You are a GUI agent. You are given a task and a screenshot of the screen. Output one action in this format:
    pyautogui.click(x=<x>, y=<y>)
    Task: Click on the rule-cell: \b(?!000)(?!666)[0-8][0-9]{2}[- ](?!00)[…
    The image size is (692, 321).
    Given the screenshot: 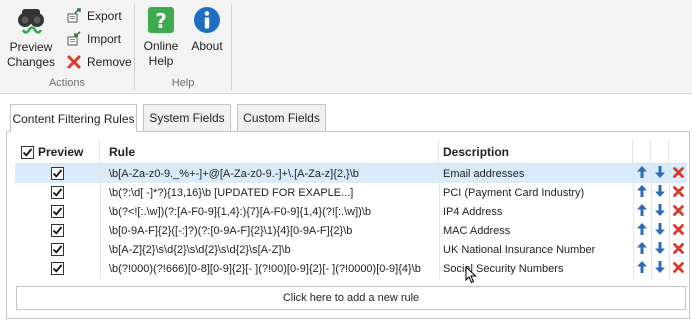 What is the action you would take?
    pyautogui.click(x=269, y=268)
    